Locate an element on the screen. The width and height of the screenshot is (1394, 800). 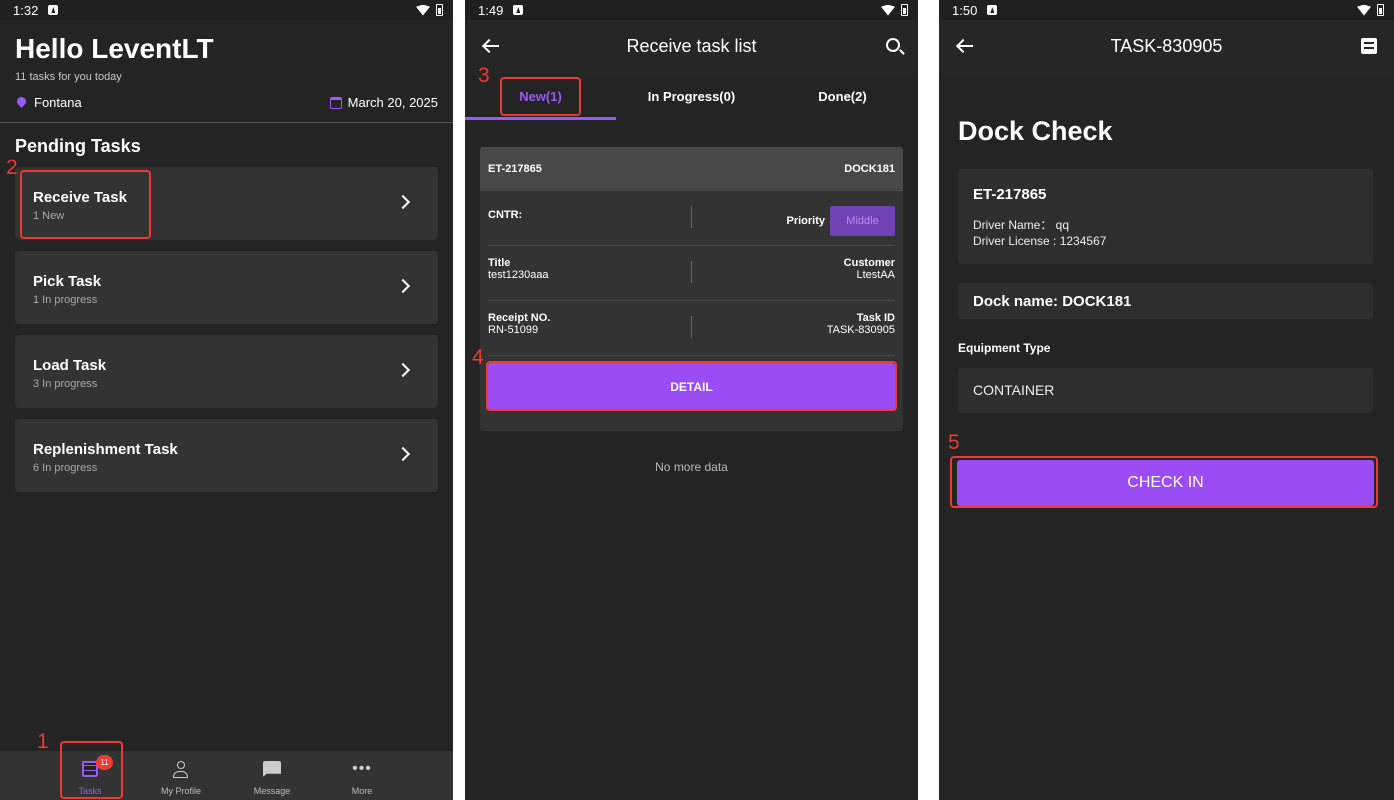
card-header: ET-217865 DOCK181 is located at coordinates (691, 169).